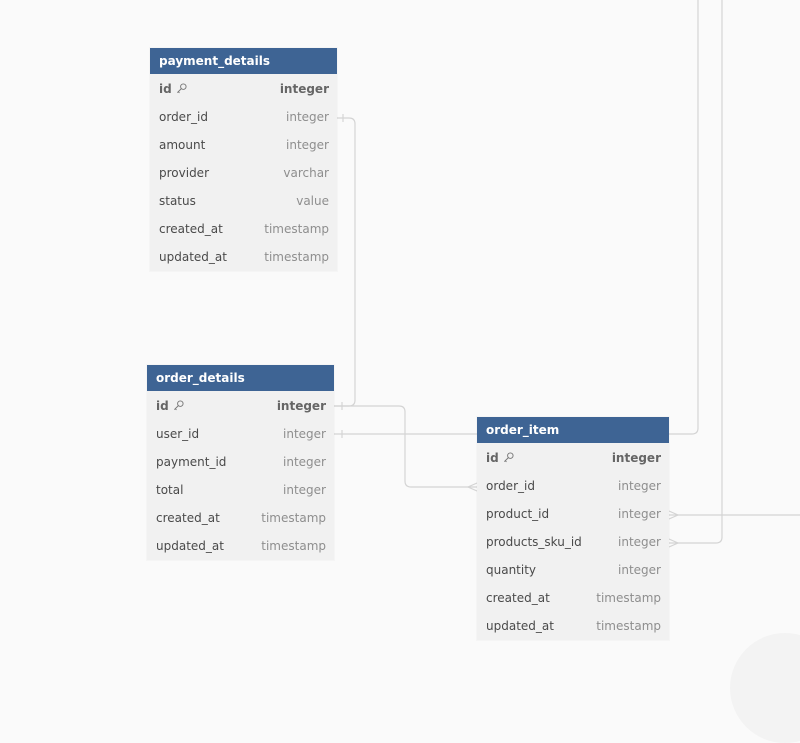 This screenshot has height=743, width=800. What do you see at coordinates (240, 378) in the screenshot?
I see `table-header: order_details` at bounding box center [240, 378].